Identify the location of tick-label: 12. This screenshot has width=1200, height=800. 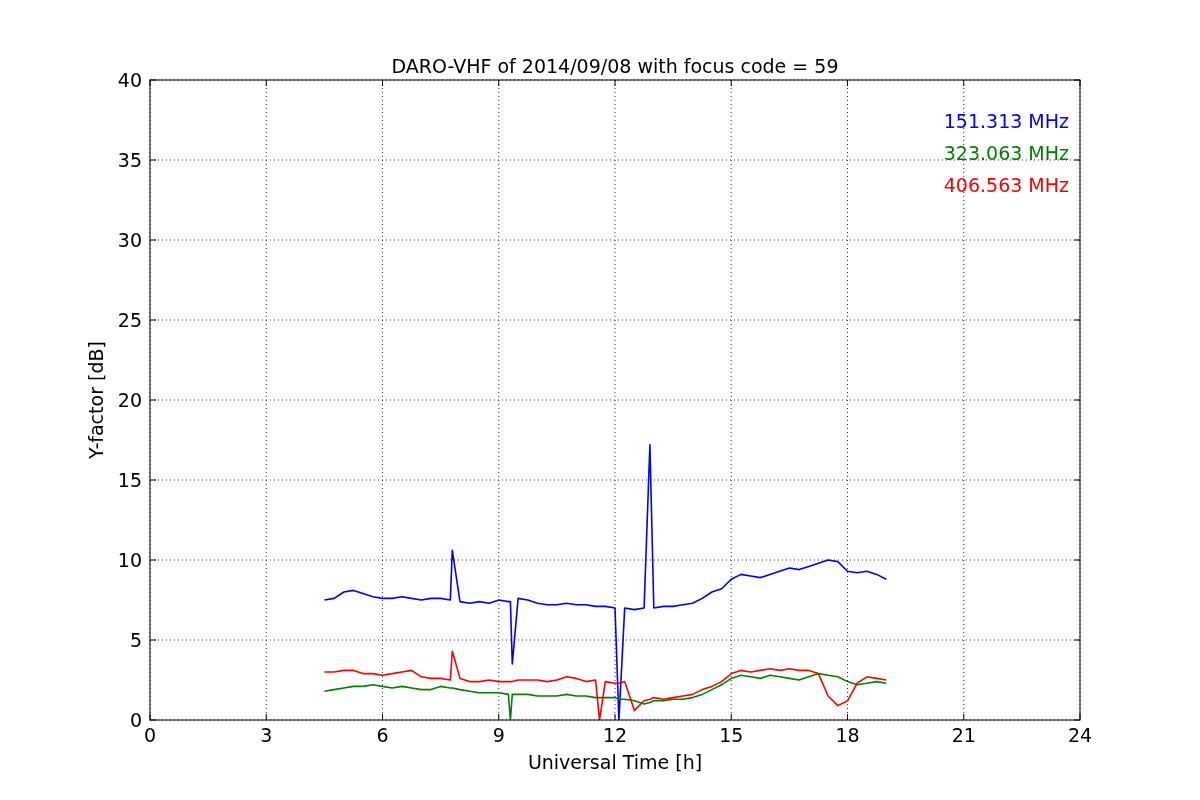
(615, 735).